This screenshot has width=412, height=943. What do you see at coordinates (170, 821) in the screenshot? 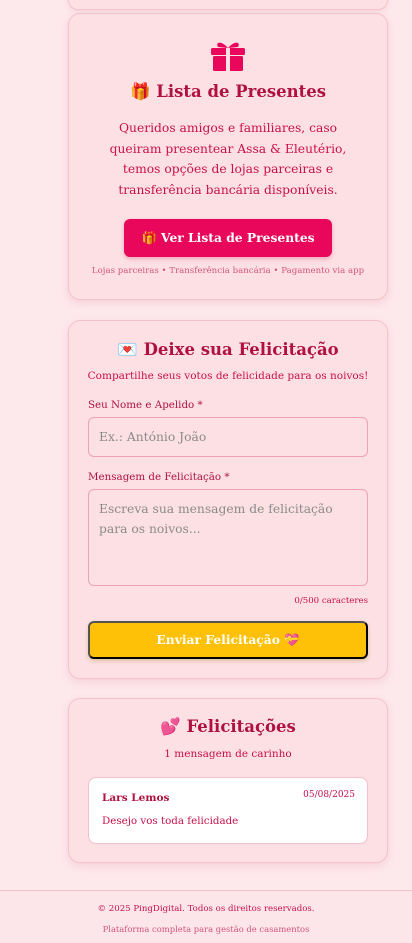
I see `wish-message-text: Desejo vos toda felicidade` at bounding box center [170, 821].